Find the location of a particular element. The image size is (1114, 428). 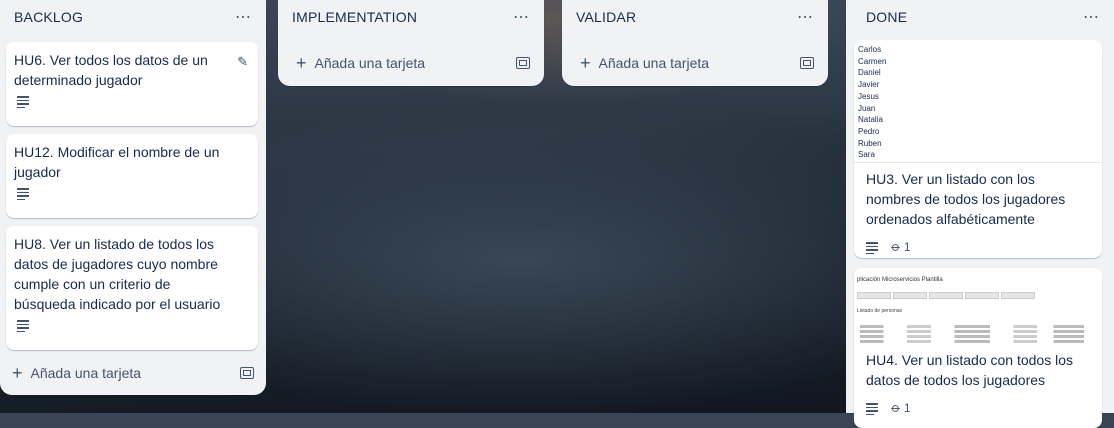

cover-name: Sara is located at coordinates (866, 155).